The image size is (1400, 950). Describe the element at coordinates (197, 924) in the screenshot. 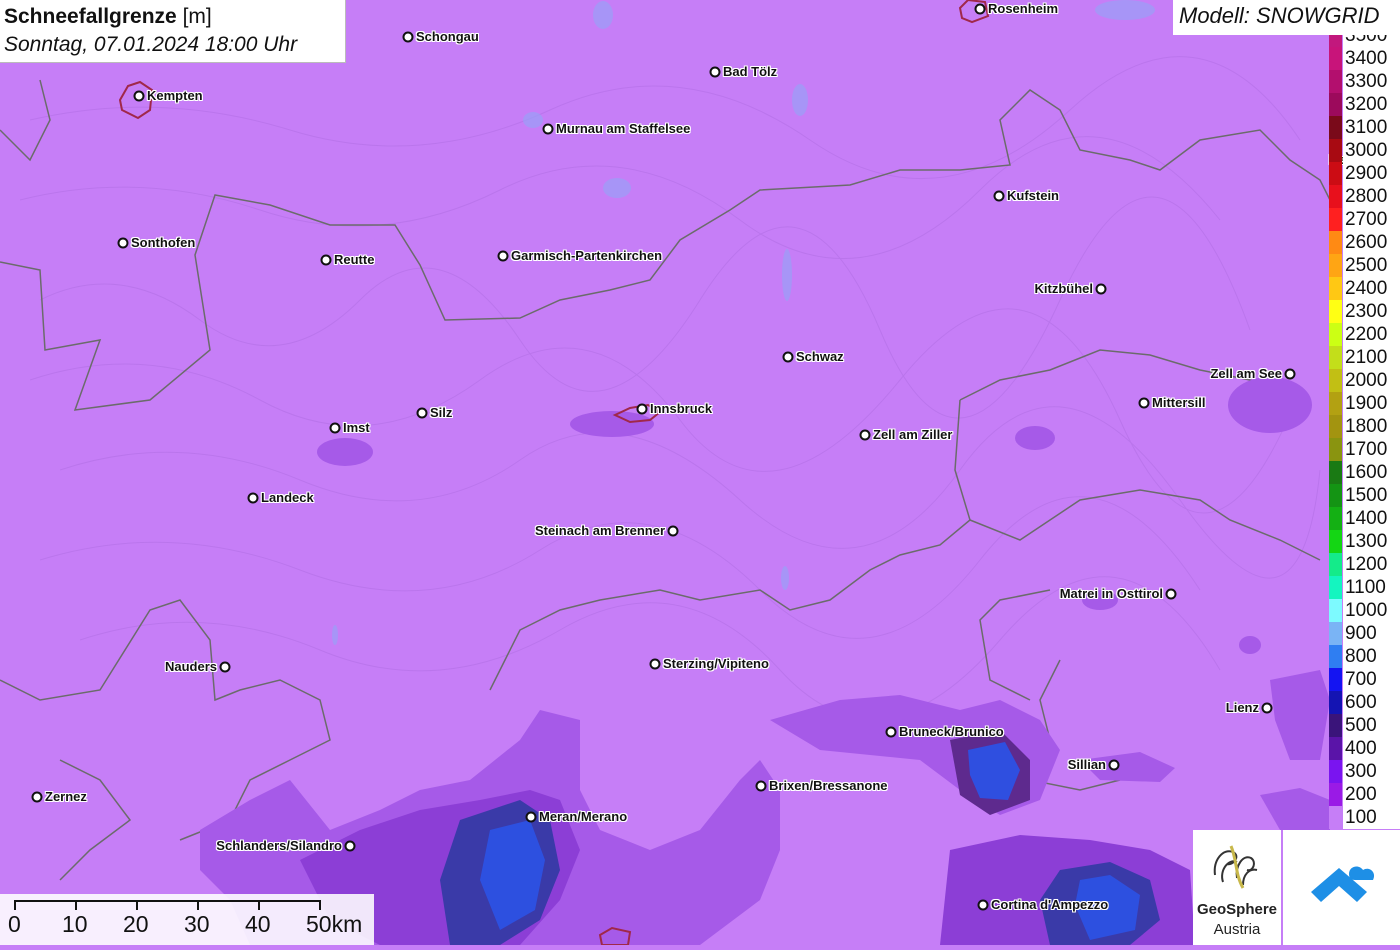

I see `scale-label: 30` at that location.